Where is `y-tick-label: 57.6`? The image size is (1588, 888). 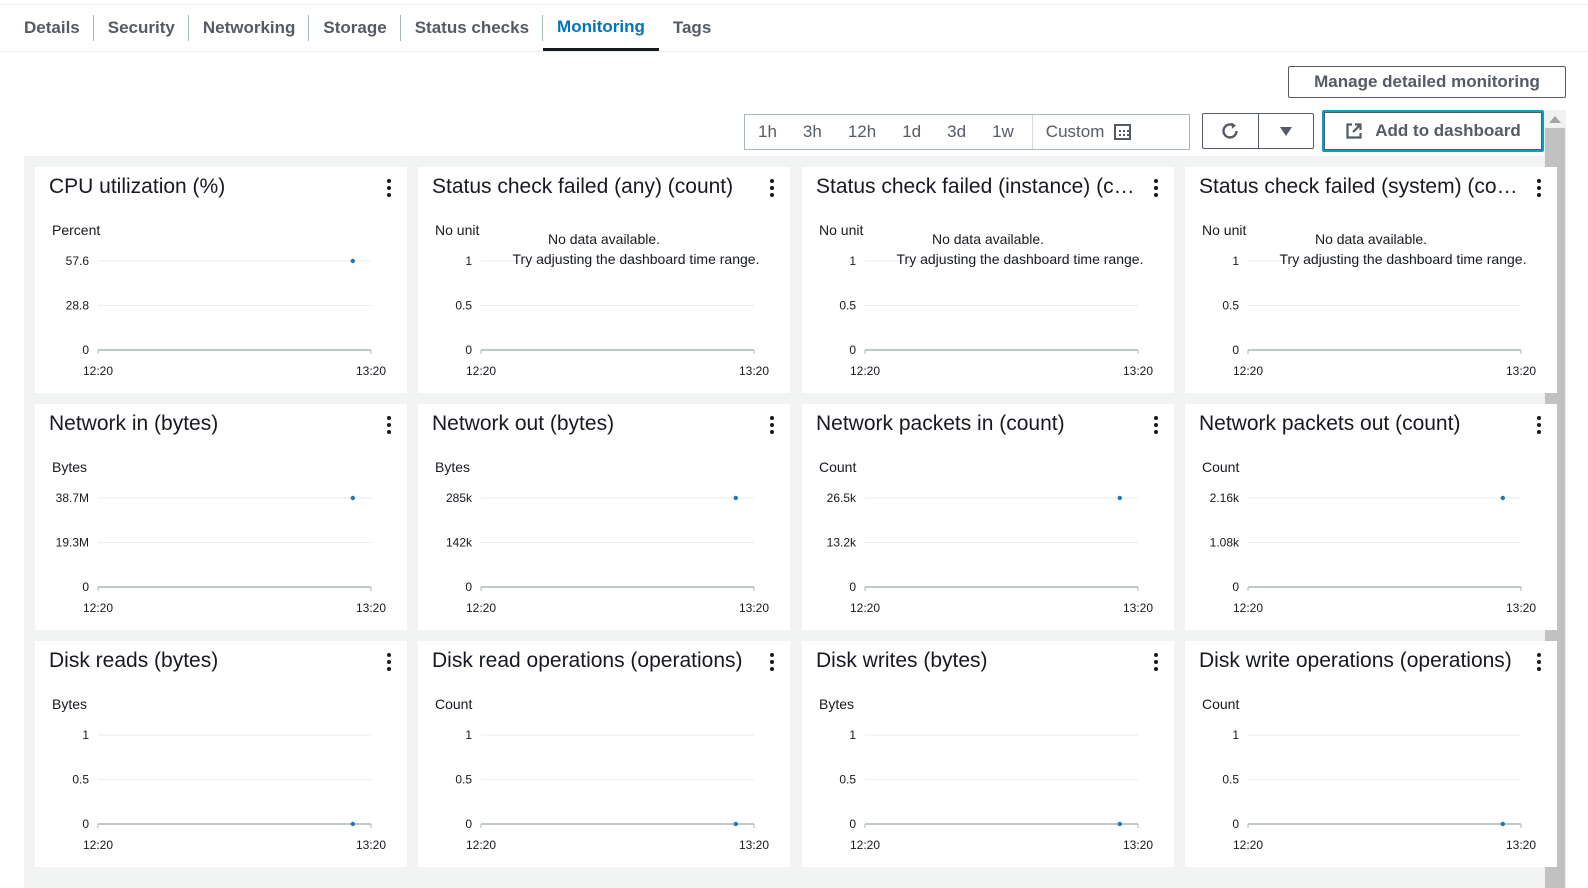
y-tick-label: 57.6 is located at coordinates (78, 261).